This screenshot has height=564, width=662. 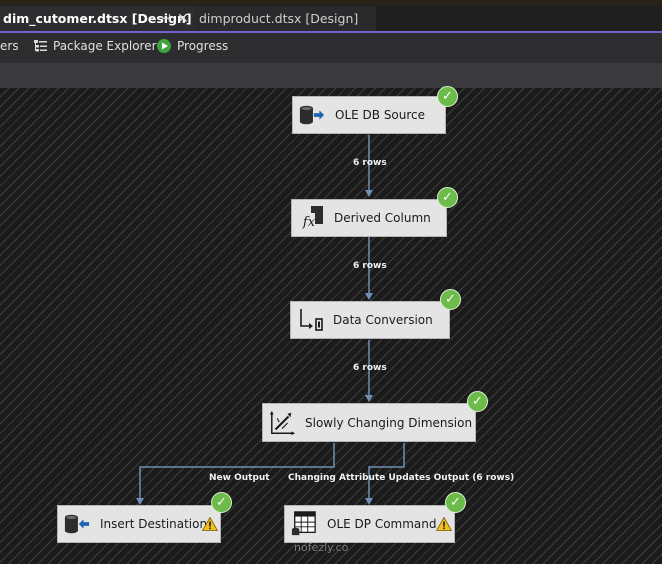 I want to click on slowly-changing-dimension-component: Slowly Changing Dimension, so click(x=369, y=422).